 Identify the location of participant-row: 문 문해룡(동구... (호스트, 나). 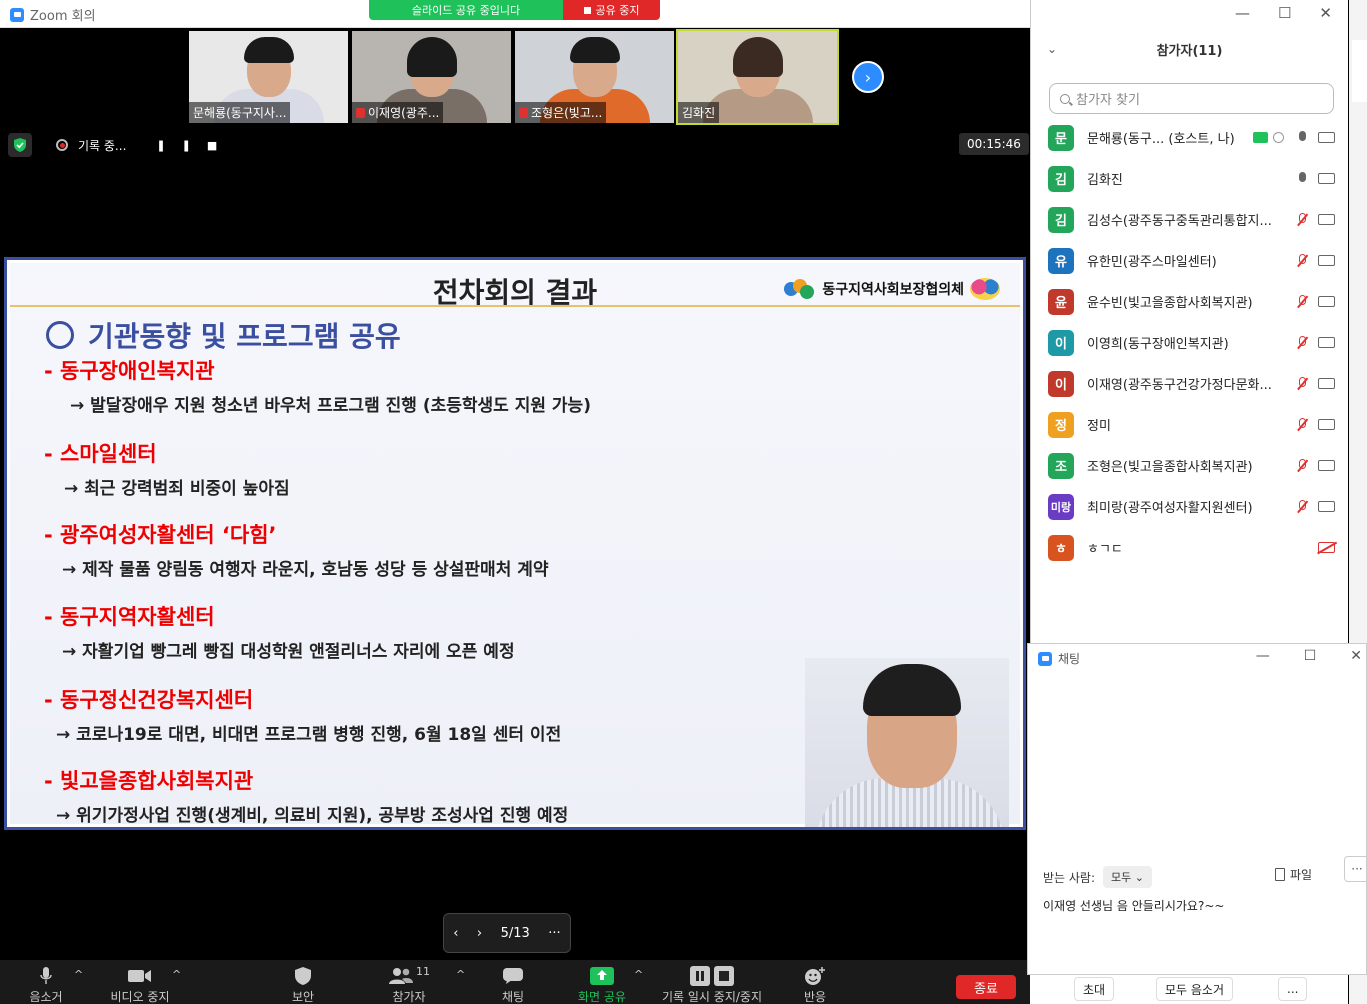
(1190, 137).